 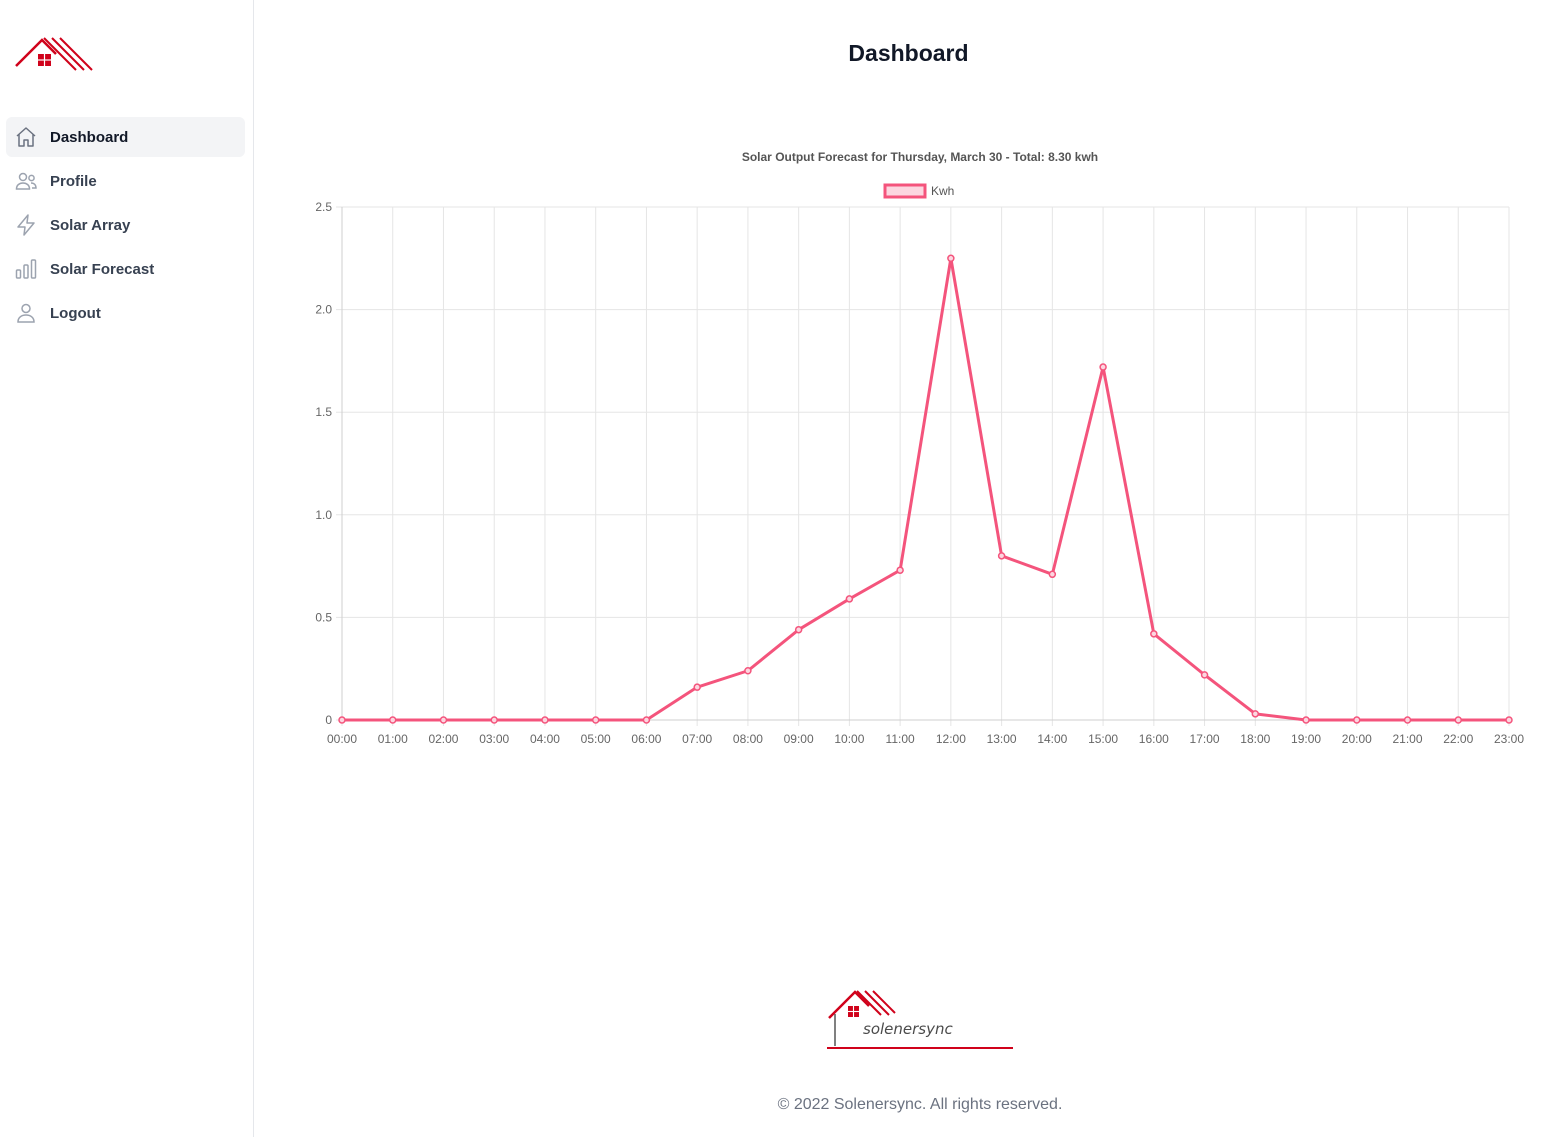 What do you see at coordinates (1408, 739) in the screenshot?
I see `x-tick-label: 21:00` at bounding box center [1408, 739].